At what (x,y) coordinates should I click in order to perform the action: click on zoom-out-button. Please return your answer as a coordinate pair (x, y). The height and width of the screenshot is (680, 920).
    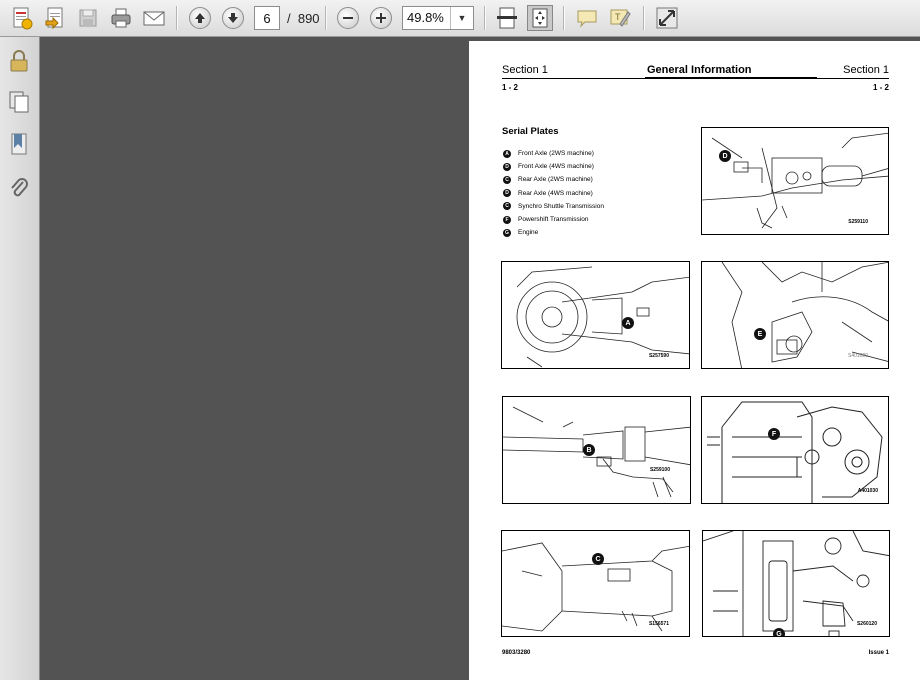
    Looking at the image, I should click on (348, 18).